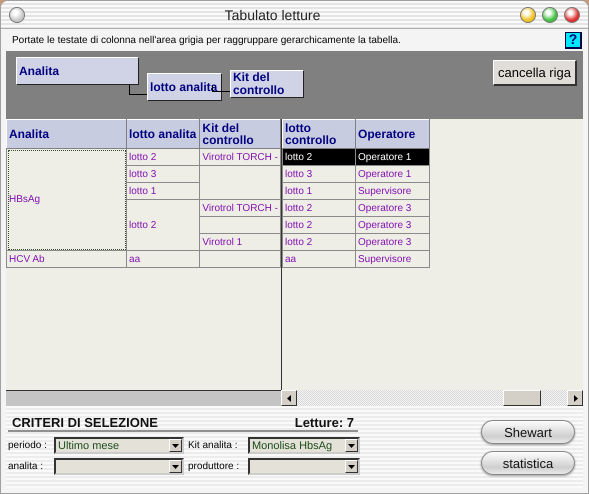  I want to click on horizontal-scrollbar, so click(432, 398).